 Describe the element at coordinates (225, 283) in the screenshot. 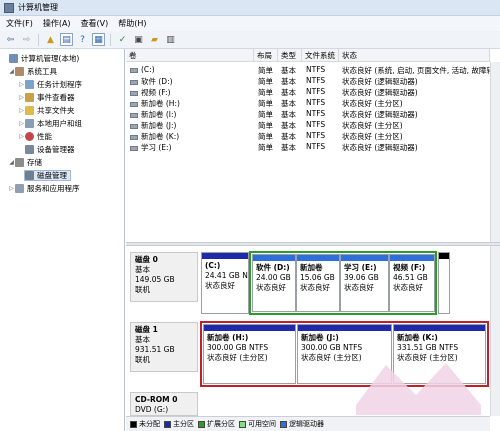

I see `partition-c: (C:) 24.41 GB N 状态良好` at that location.